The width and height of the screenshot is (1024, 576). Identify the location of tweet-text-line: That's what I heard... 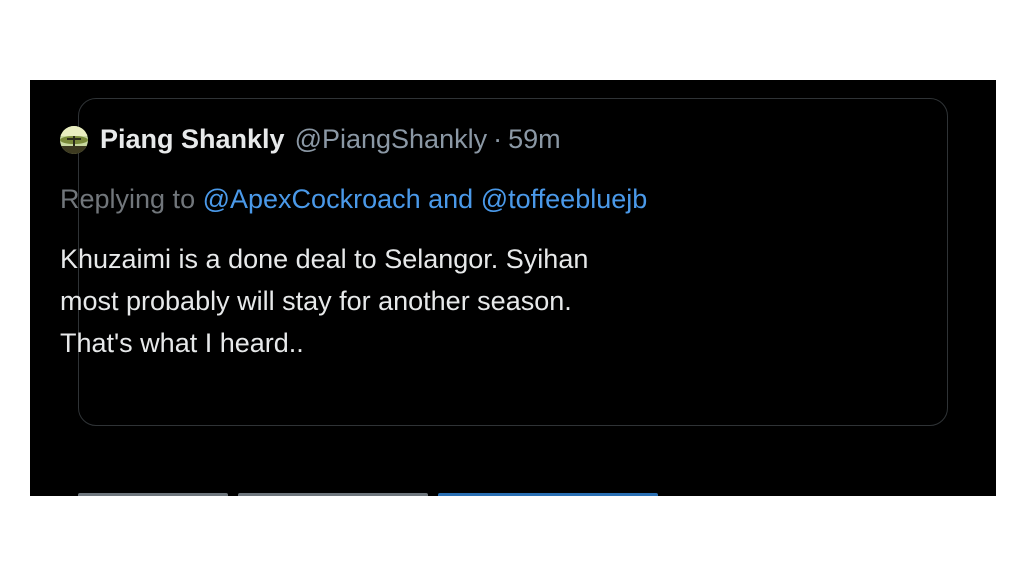
(182, 343).